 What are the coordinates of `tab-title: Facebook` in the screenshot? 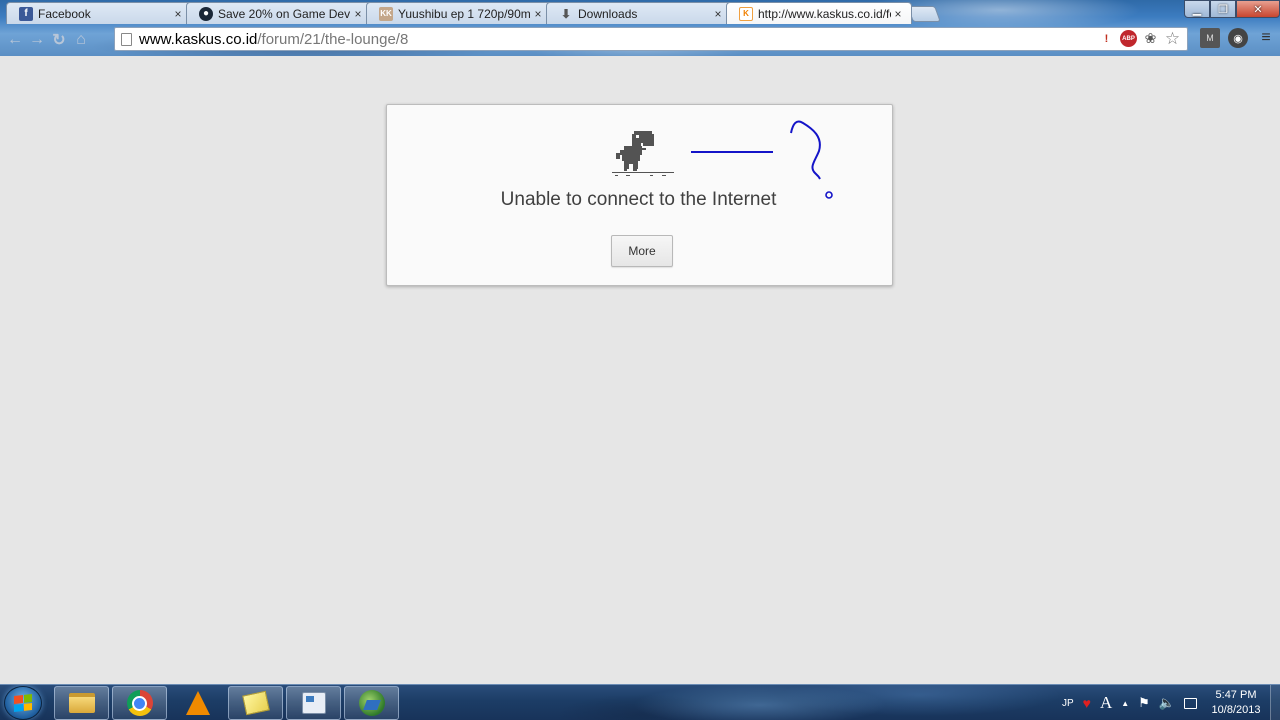 It's located at (64, 13).